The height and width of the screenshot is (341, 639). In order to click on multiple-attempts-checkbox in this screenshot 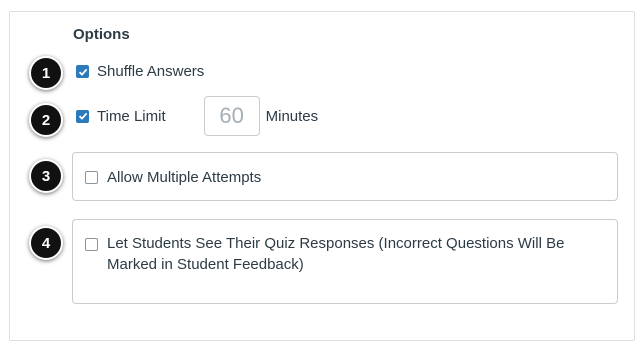, I will do `click(91, 177)`.